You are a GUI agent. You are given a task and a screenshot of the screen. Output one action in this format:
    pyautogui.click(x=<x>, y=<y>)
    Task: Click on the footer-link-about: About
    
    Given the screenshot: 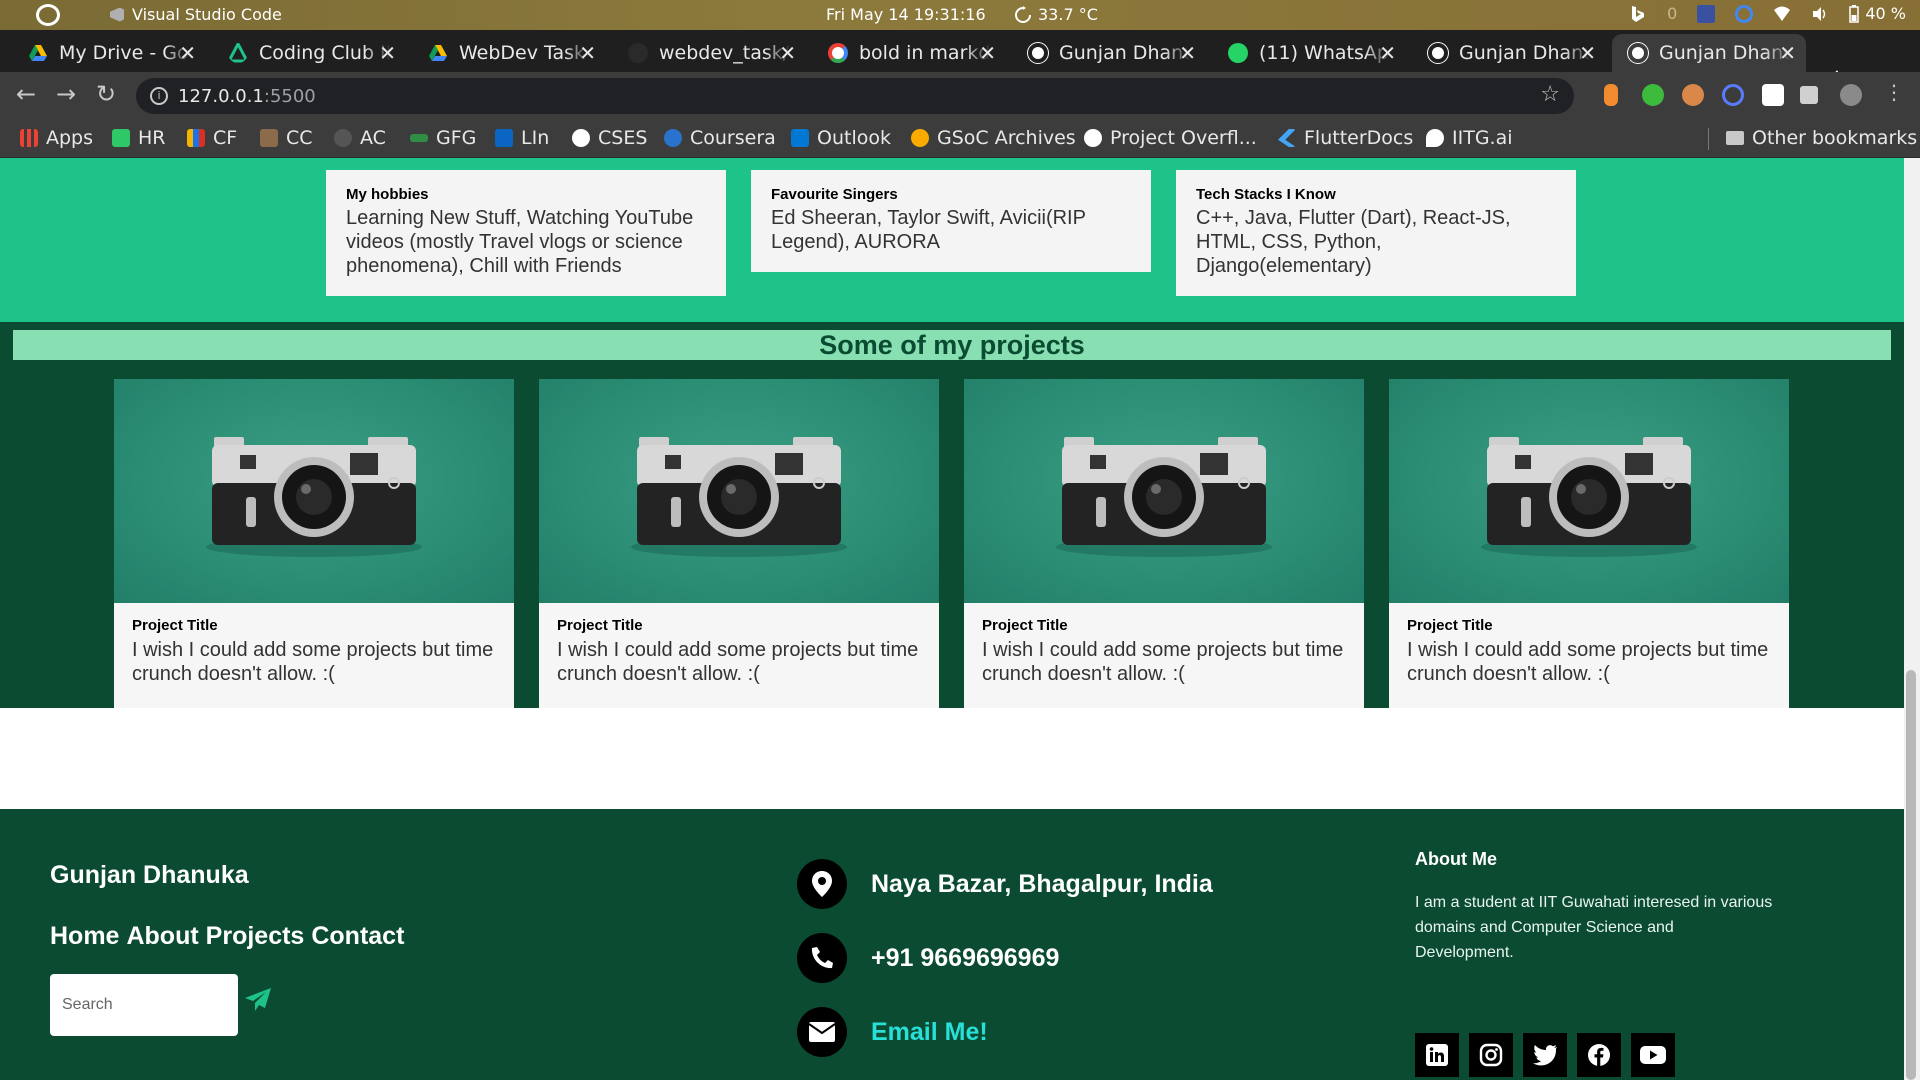 What is the action you would take?
    pyautogui.click(x=162, y=936)
    